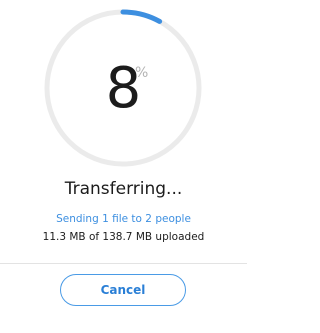 This screenshot has height=333, width=320. What do you see at coordinates (123, 219) in the screenshot?
I see `recipients-status: Sending 1 file to 2 people` at bounding box center [123, 219].